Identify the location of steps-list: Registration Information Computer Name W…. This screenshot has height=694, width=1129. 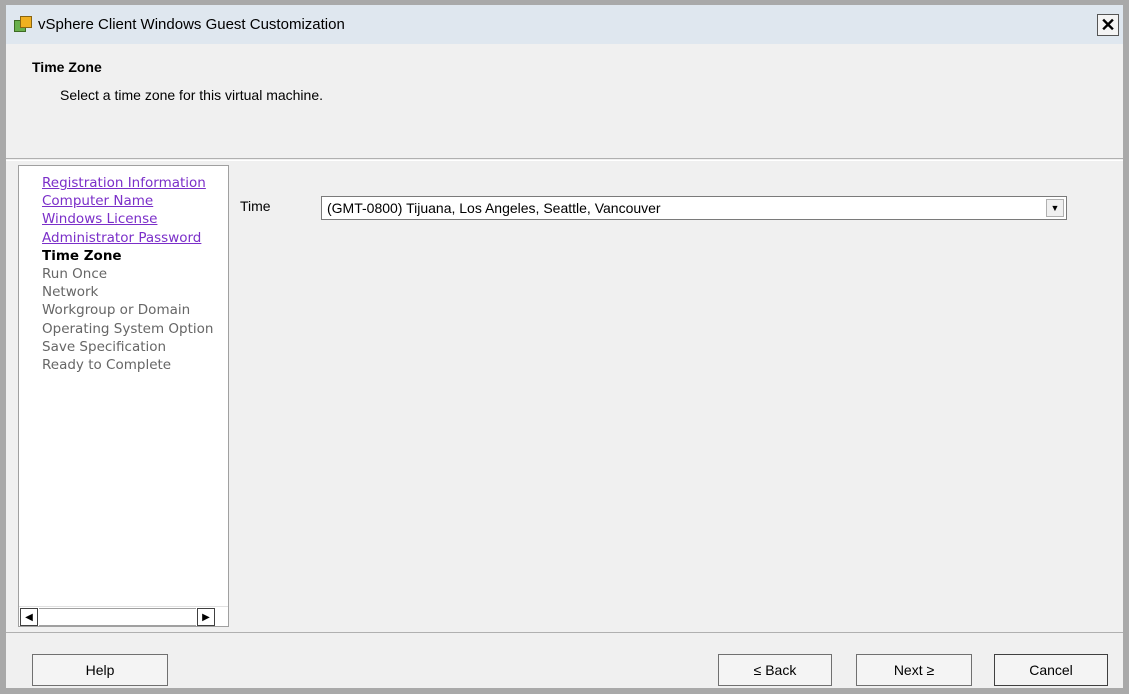
(127, 274).